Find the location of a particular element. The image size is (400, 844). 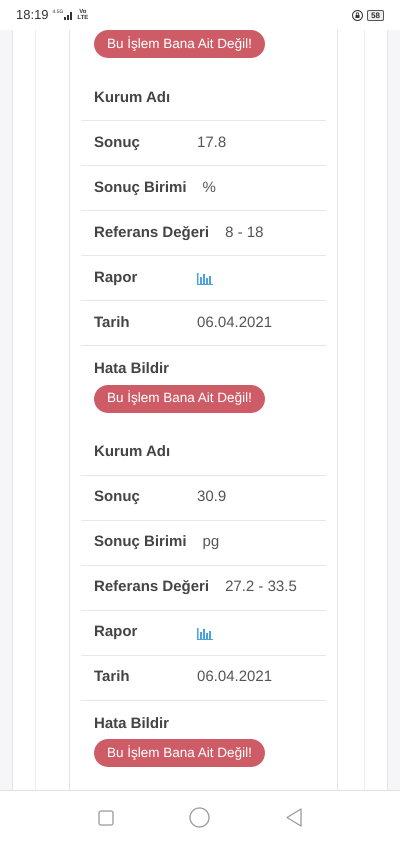

recent-apps-icon is located at coordinates (106, 818).